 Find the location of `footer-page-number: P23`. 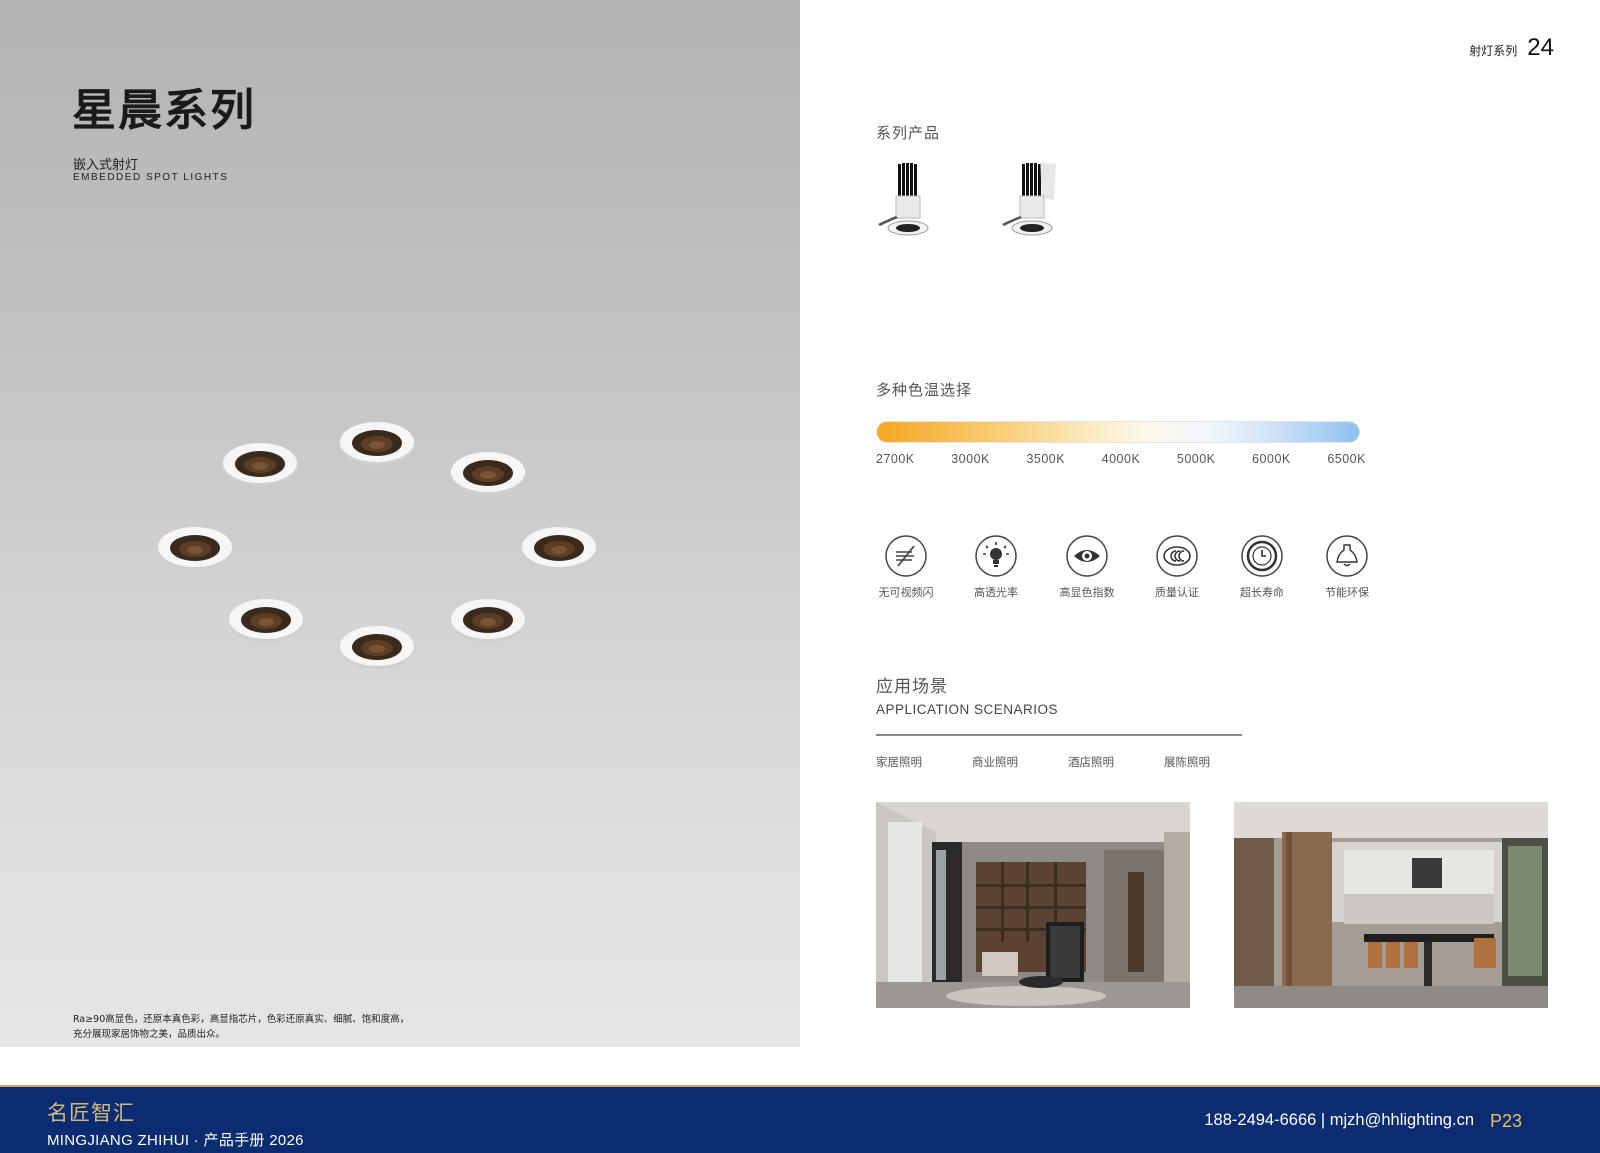

footer-page-number: P23 is located at coordinates (1505, 1121).